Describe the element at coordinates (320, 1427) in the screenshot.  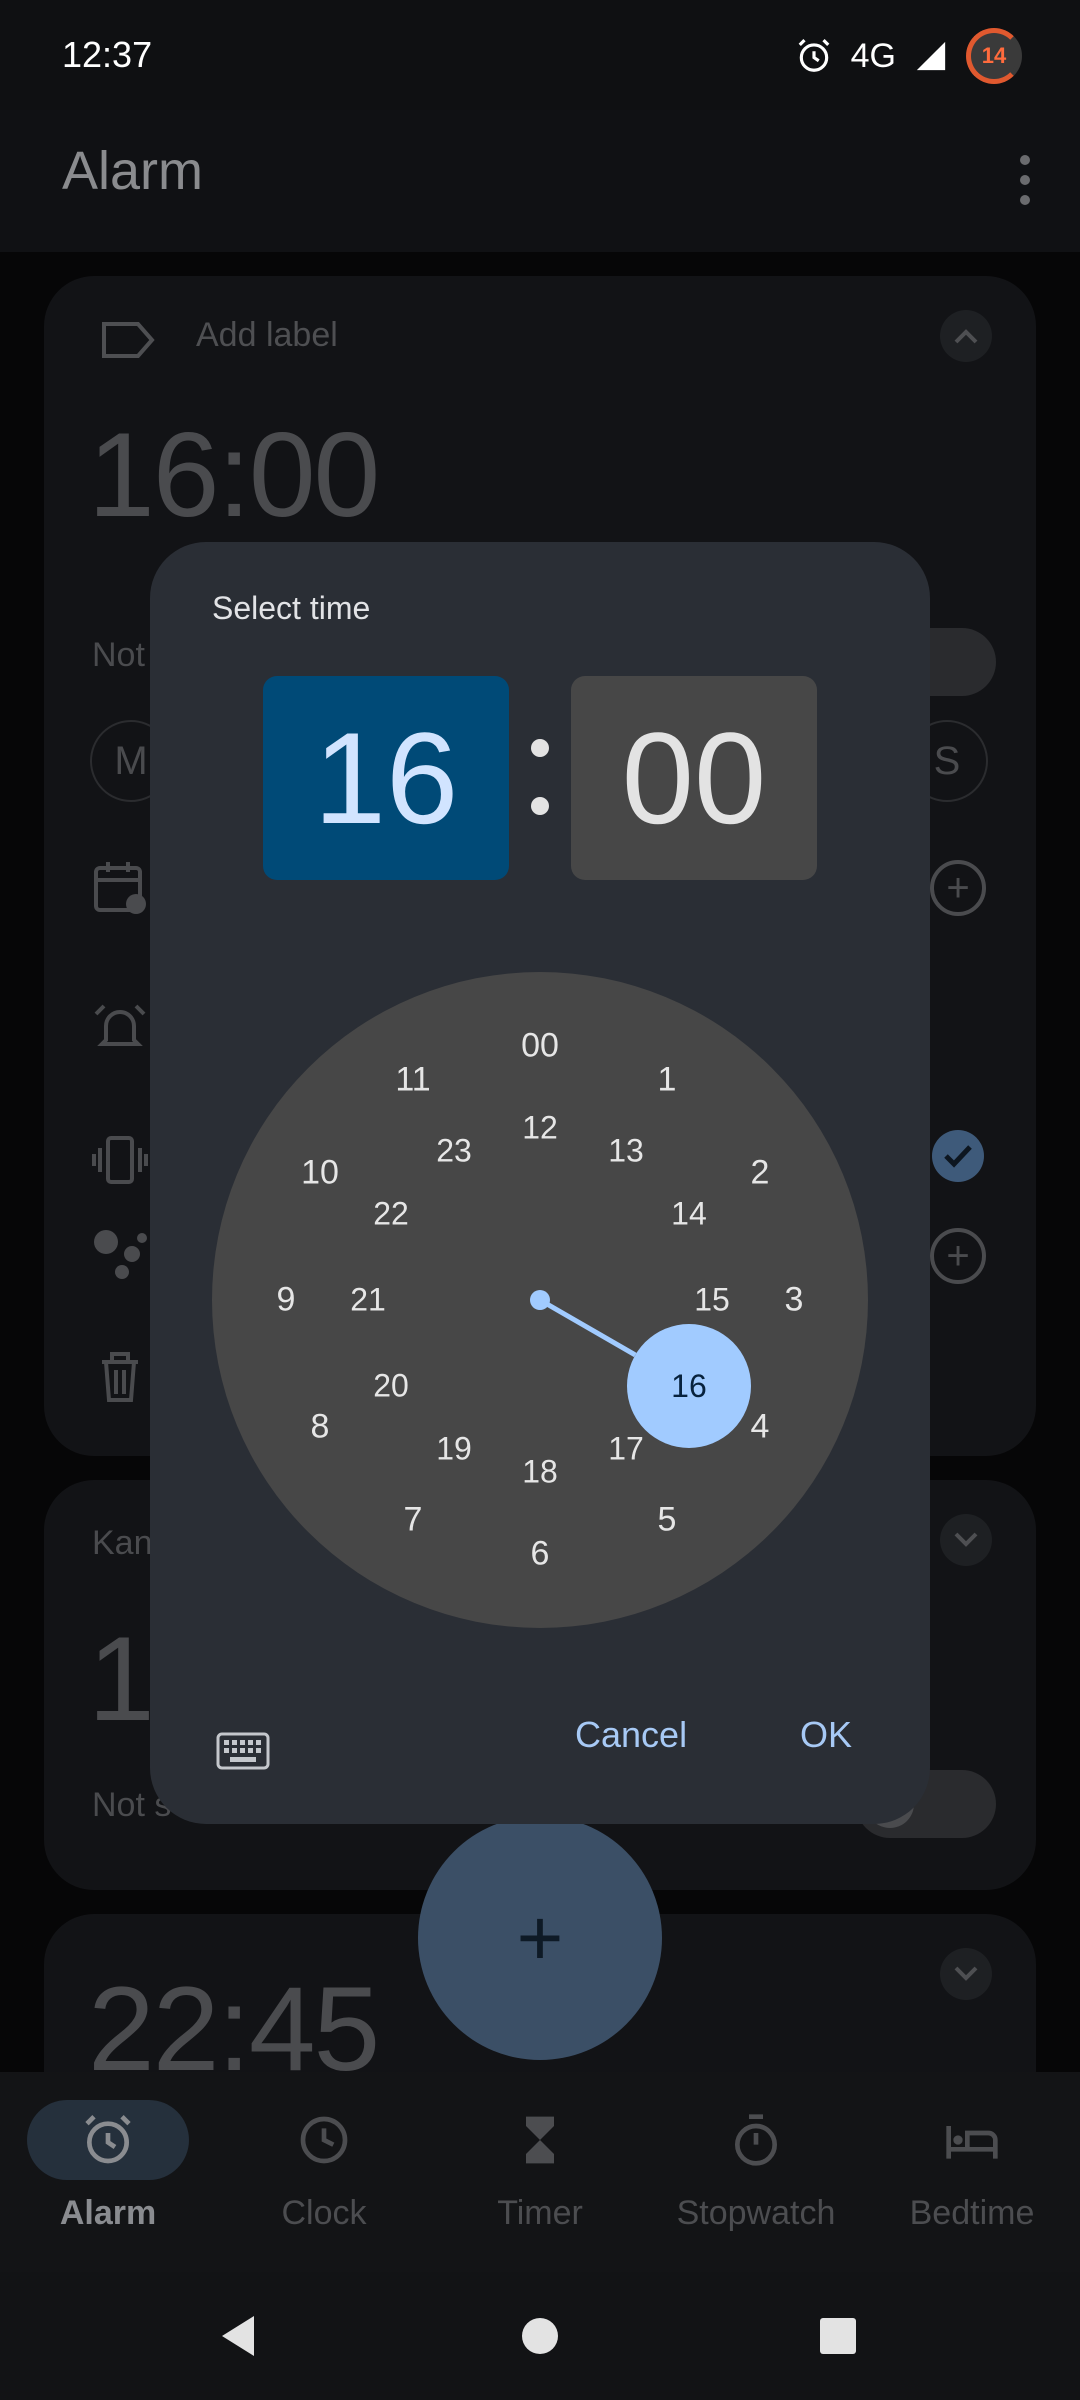
I see `dial-number-outer: 8` at that location.